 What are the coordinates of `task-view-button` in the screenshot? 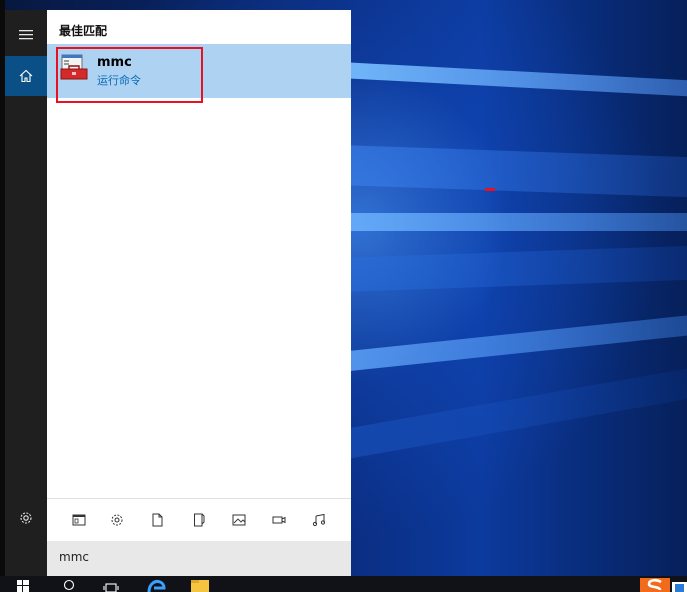 It's located at (111, 584).